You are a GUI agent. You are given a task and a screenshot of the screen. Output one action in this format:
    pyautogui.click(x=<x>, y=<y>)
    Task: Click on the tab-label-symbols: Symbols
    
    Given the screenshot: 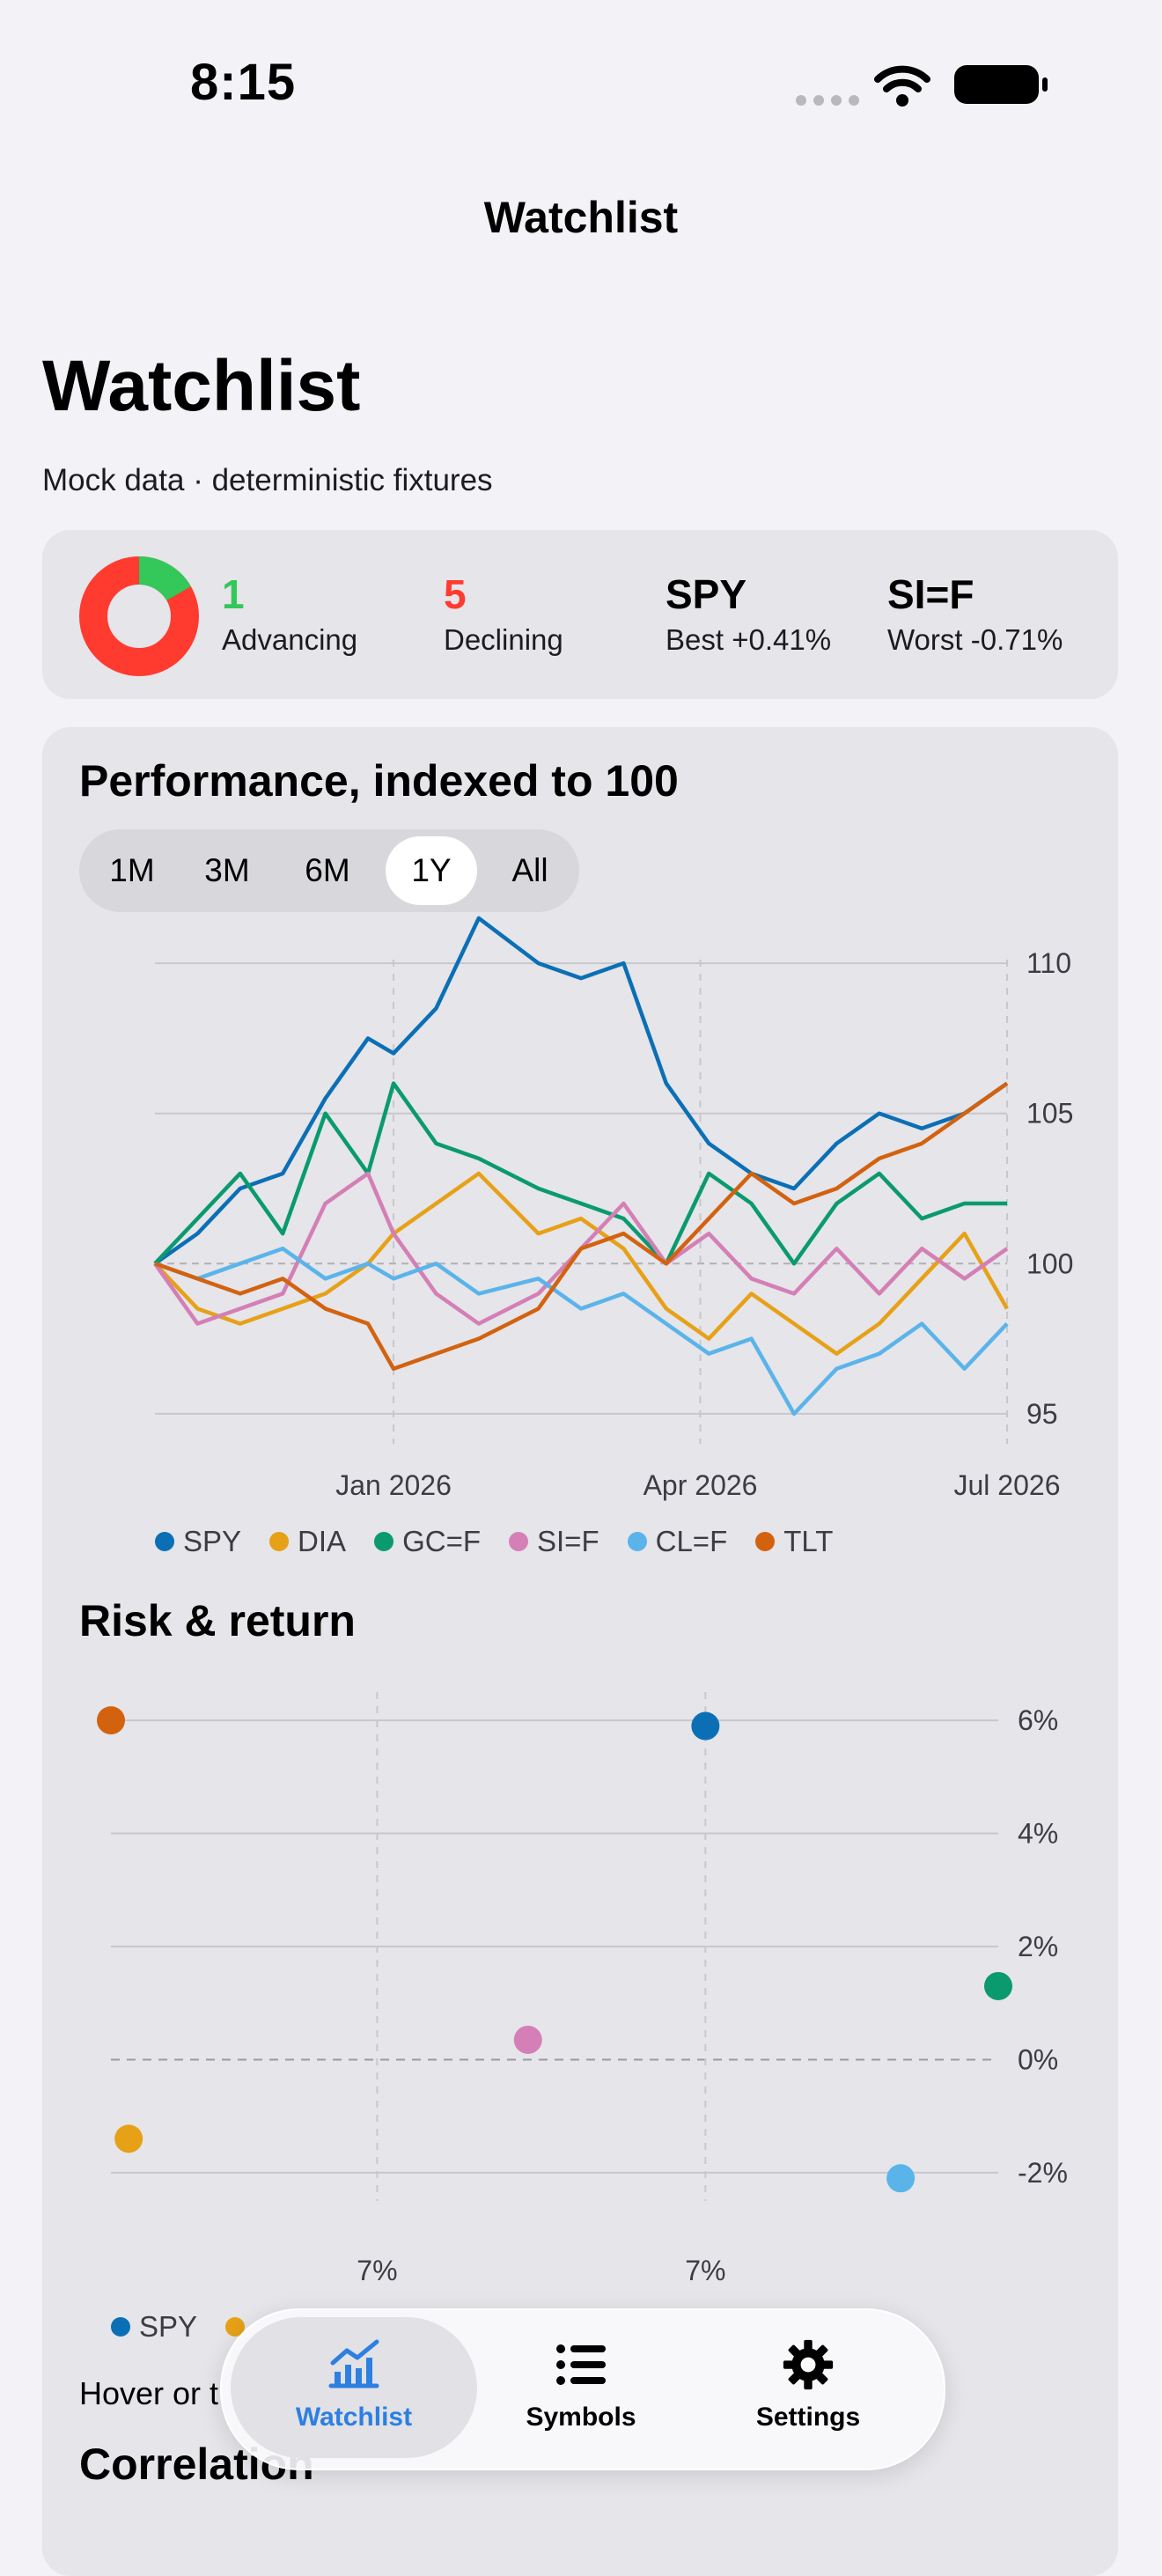 What is the action you would take?
    pyautogui.click(x=581, y=2417)
    